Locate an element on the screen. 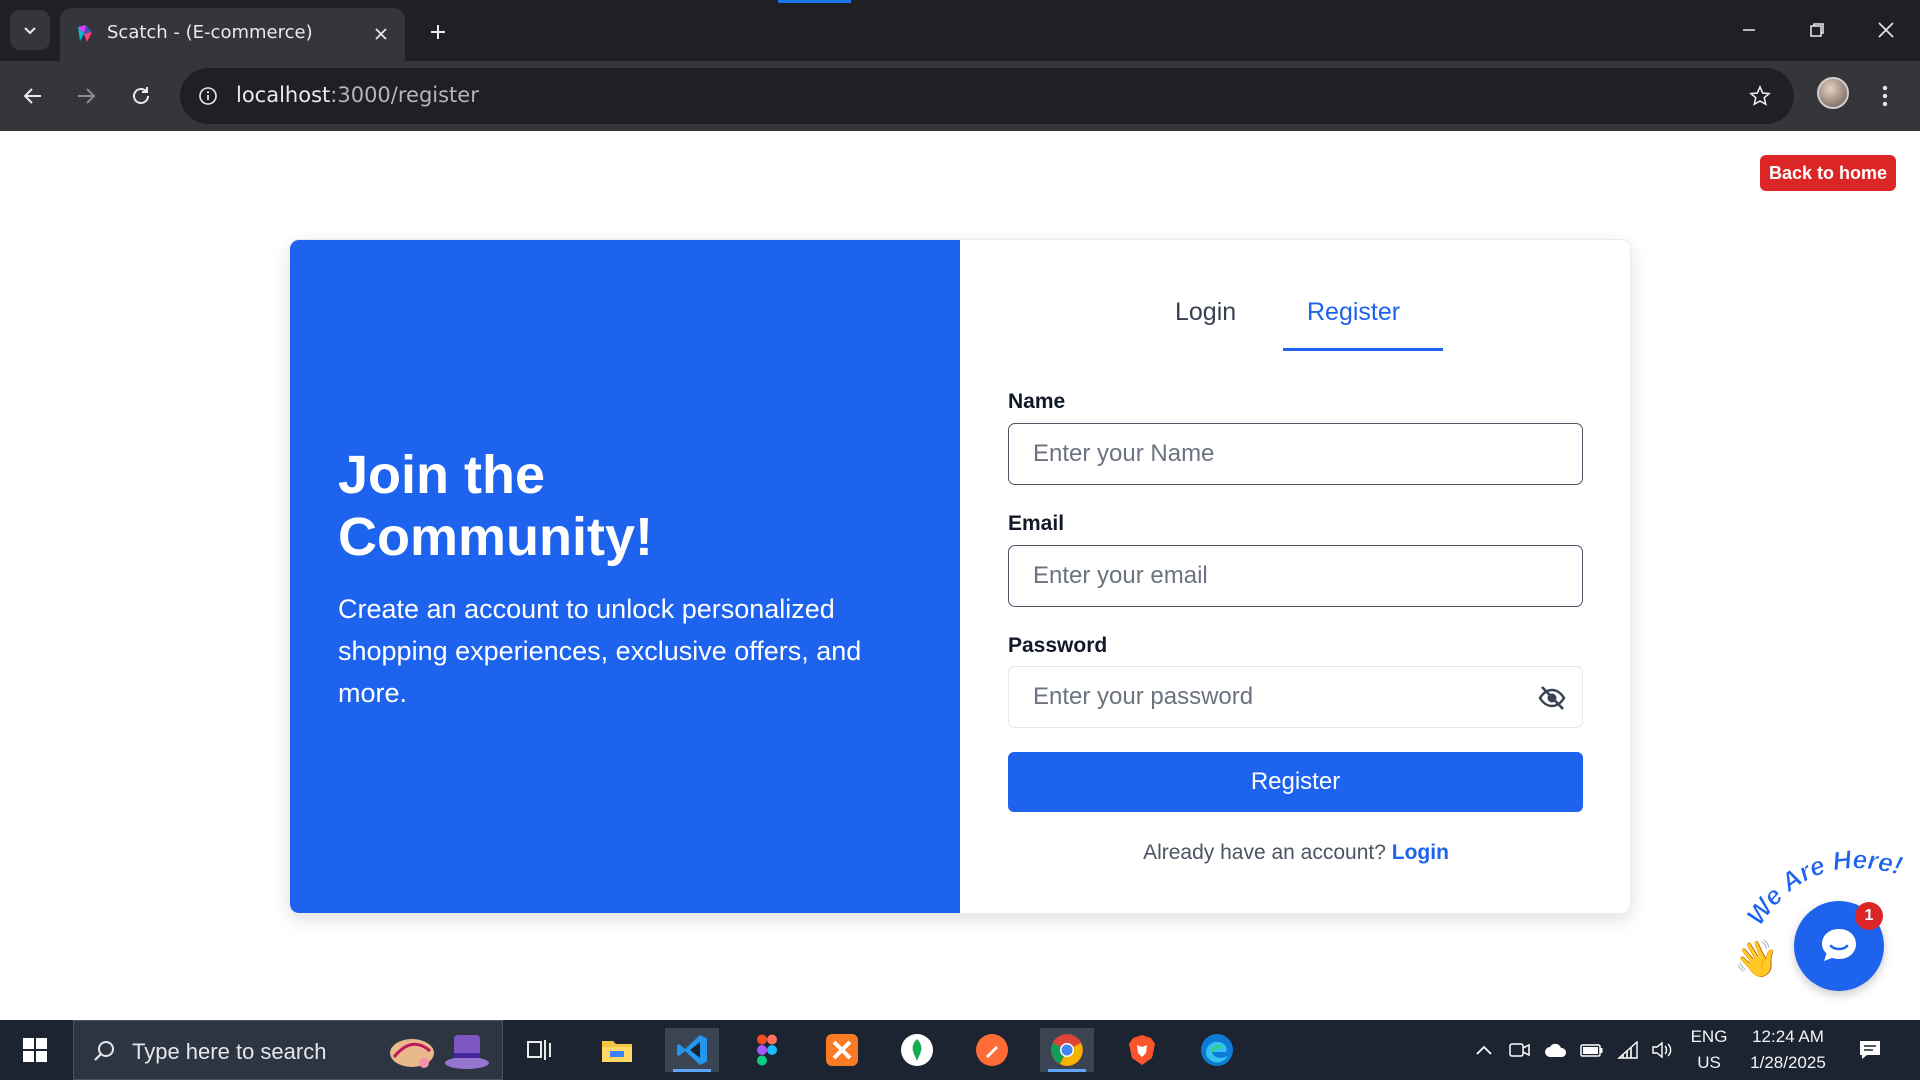 Image resolution: width=1920 pixels, height=1080 pixels. notification-icon is located at coordinates (1870, 1050).